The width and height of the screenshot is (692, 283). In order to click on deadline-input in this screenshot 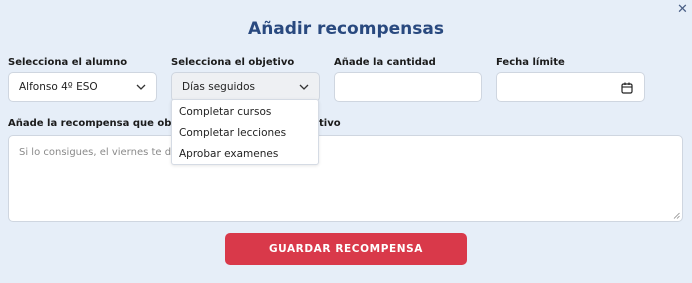, I will do `click(570, 87)`.